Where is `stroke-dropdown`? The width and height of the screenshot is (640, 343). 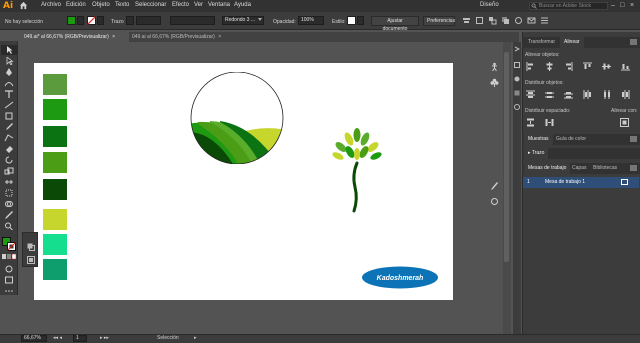
stroke-dropdown is located at coordinates (100, 20).